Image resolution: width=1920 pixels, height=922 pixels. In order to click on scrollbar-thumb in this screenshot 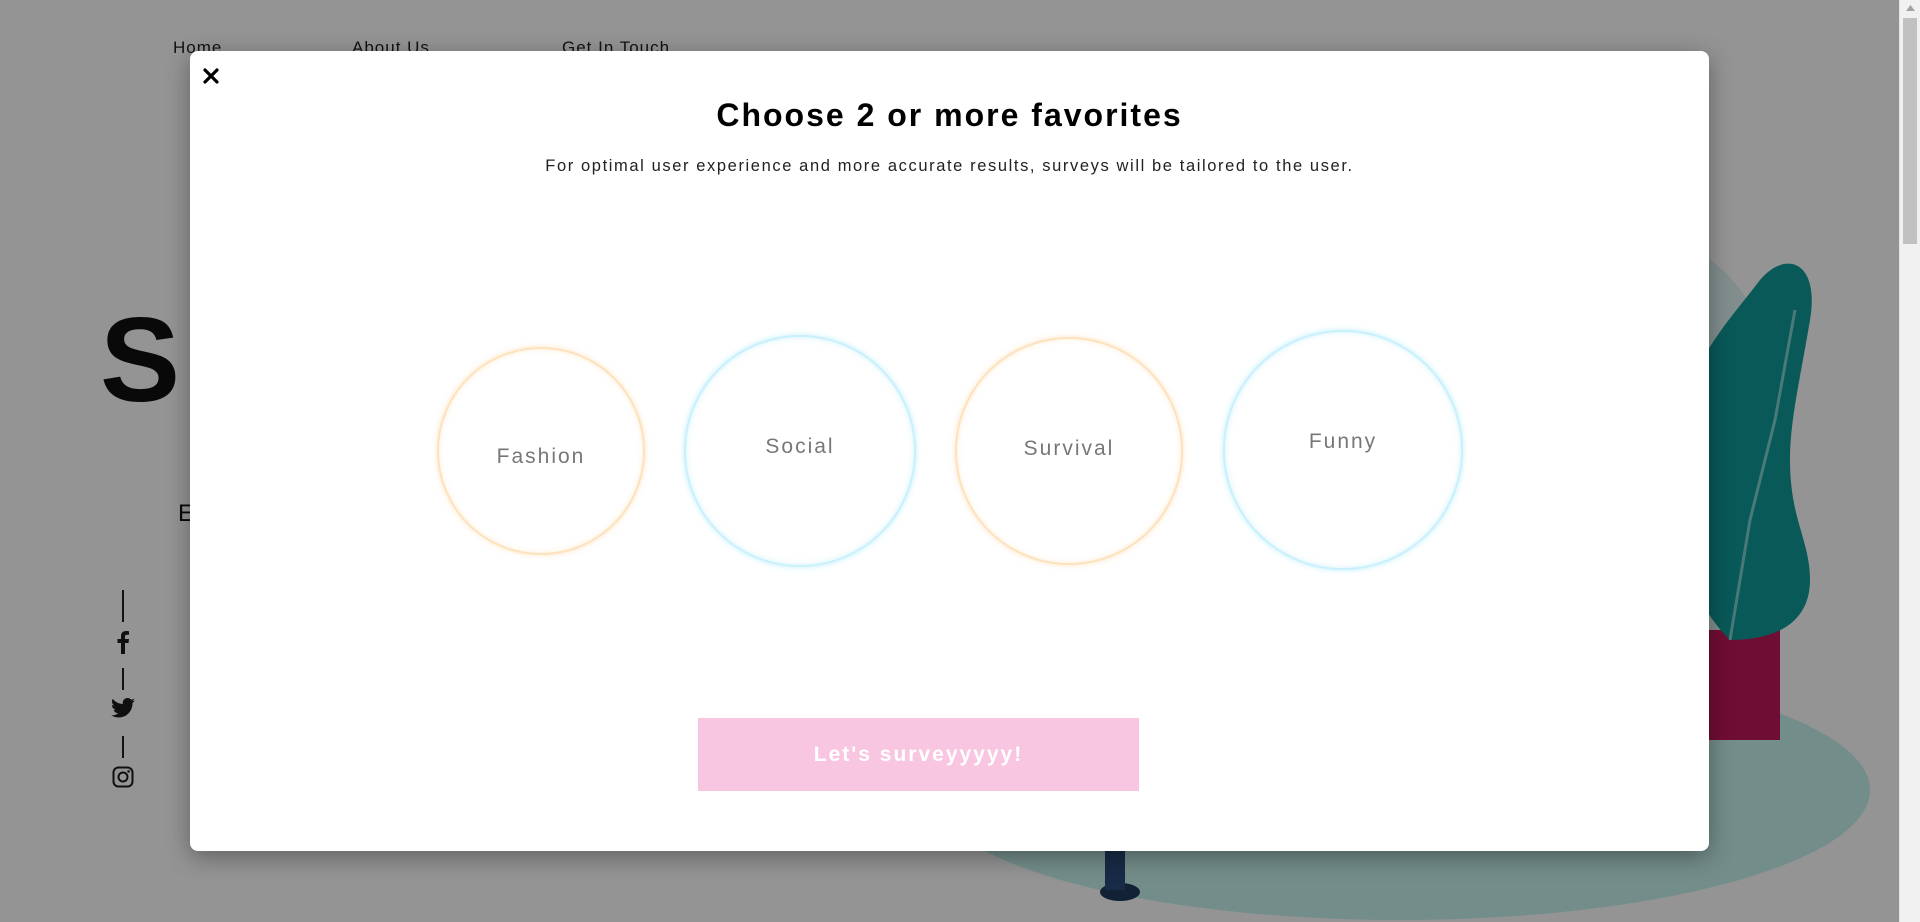, I will do `click(1910, 131)`.